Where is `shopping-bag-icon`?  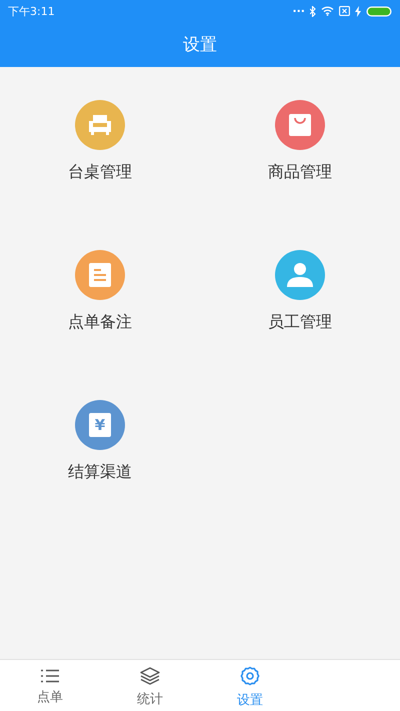
shopping-bag-icon is located at coordinates (300, 125).